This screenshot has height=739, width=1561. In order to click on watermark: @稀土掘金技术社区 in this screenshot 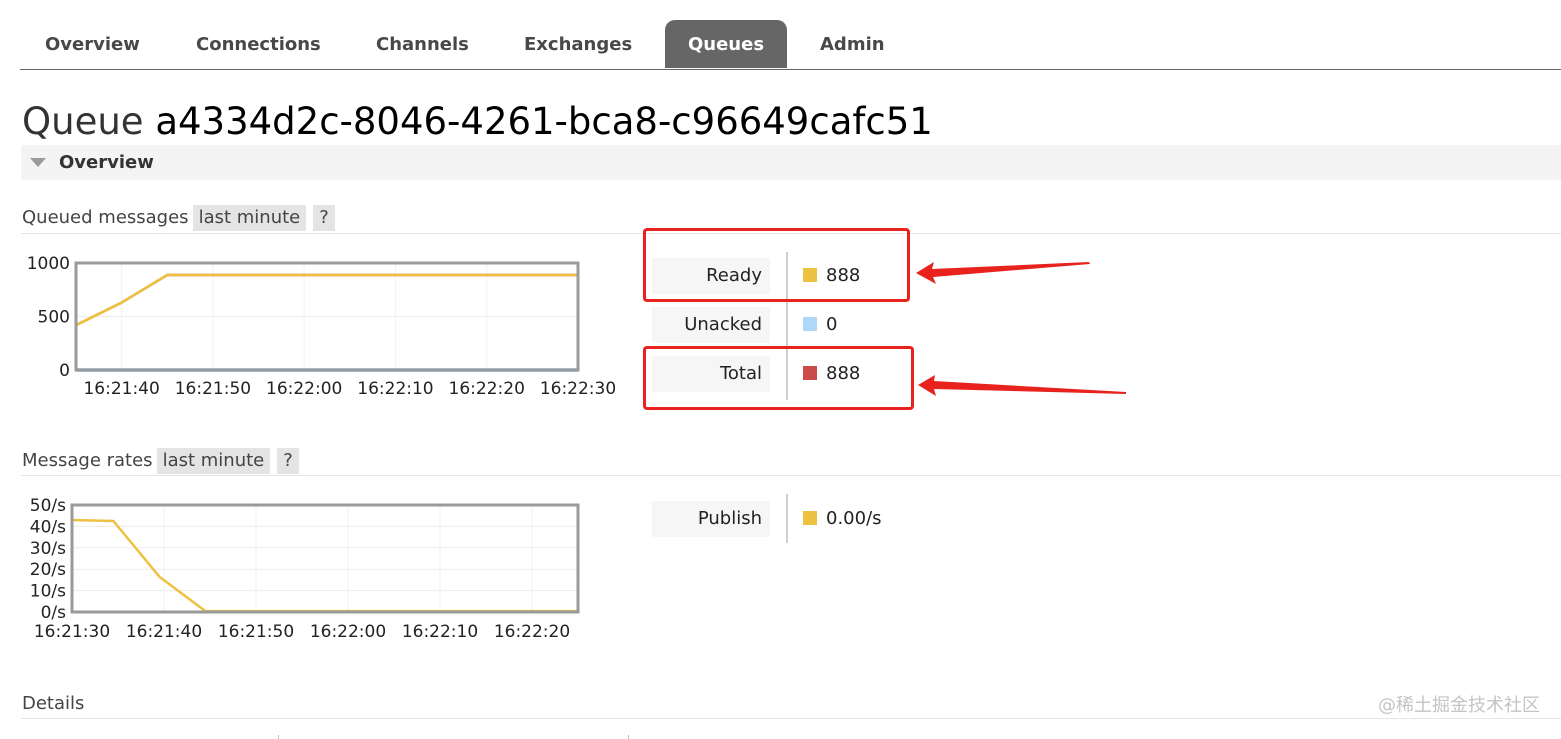, I will do `click(1459, 705)`.